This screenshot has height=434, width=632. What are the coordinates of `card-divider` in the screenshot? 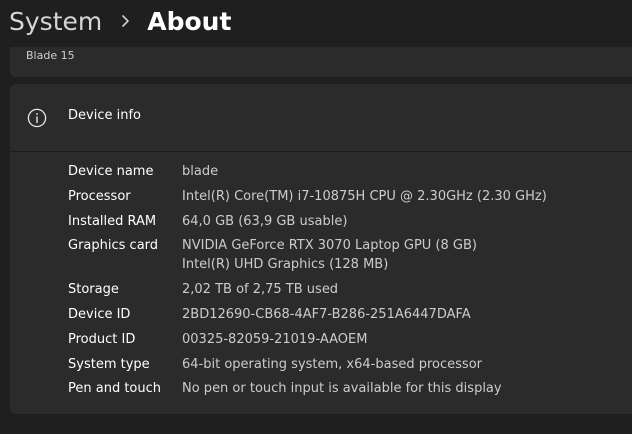 It's located at (321, 414).